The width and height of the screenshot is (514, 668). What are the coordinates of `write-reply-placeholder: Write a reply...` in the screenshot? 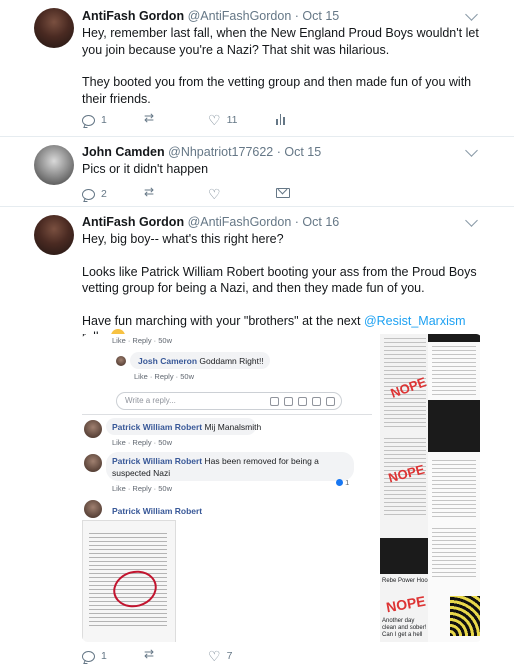 It's located at (150, 400).